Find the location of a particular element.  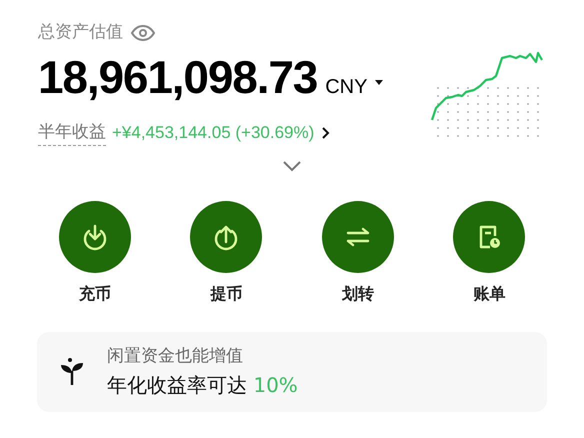

profit-value: +¥4,453,144.05 (+30.69%) is located at coordinates (213, 133).